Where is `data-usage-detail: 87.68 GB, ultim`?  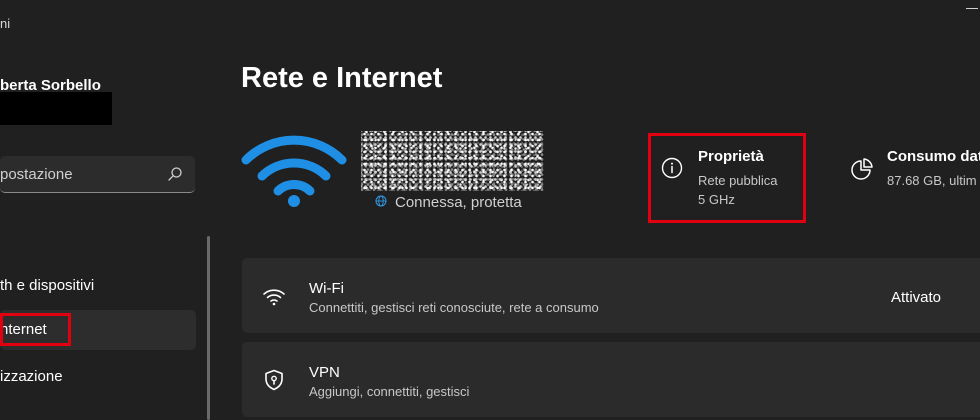
data-usage-detail: 87.68 GB, ultim is located at coordinates (932, 180).